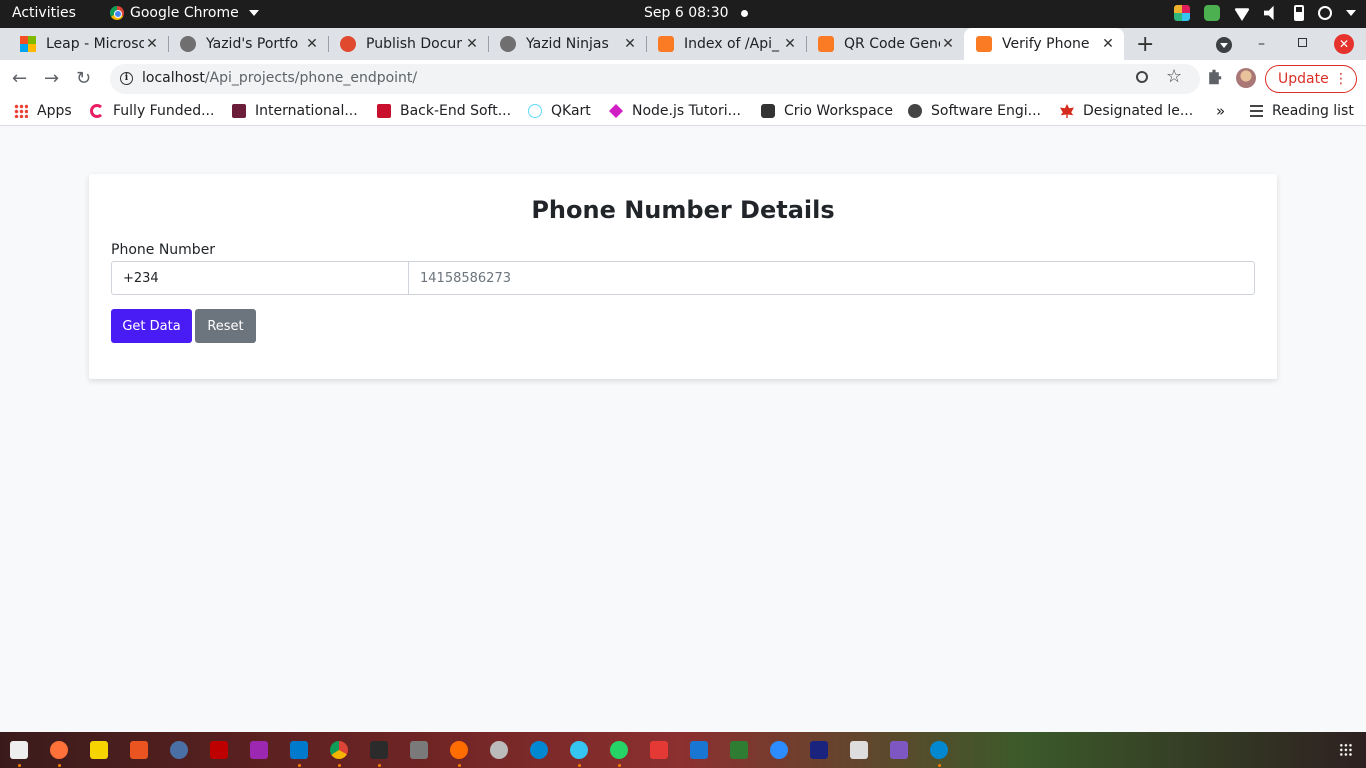 This screenshot has width=1366, height=768. What do you see at coordinates (1299, 13) in the screenshot?
I see `battery-icon` at bounding box center [1299, 13].